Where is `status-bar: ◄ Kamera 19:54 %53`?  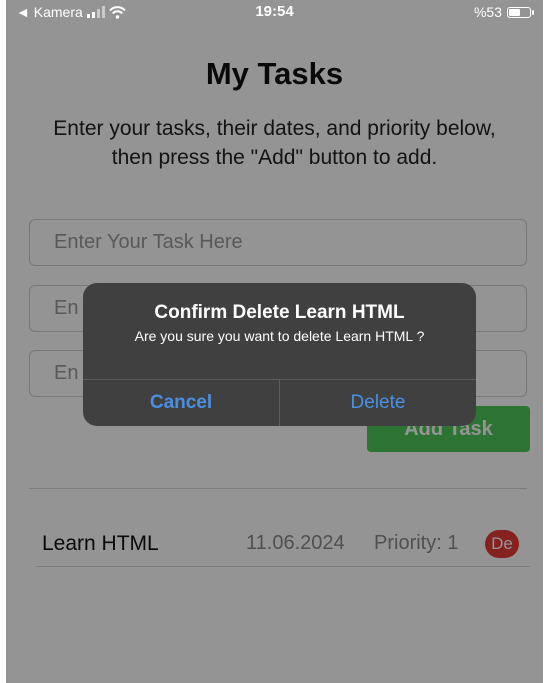 status-bar: ◄ Kamera 19:54 %53 is located at coordinates (274, 13).